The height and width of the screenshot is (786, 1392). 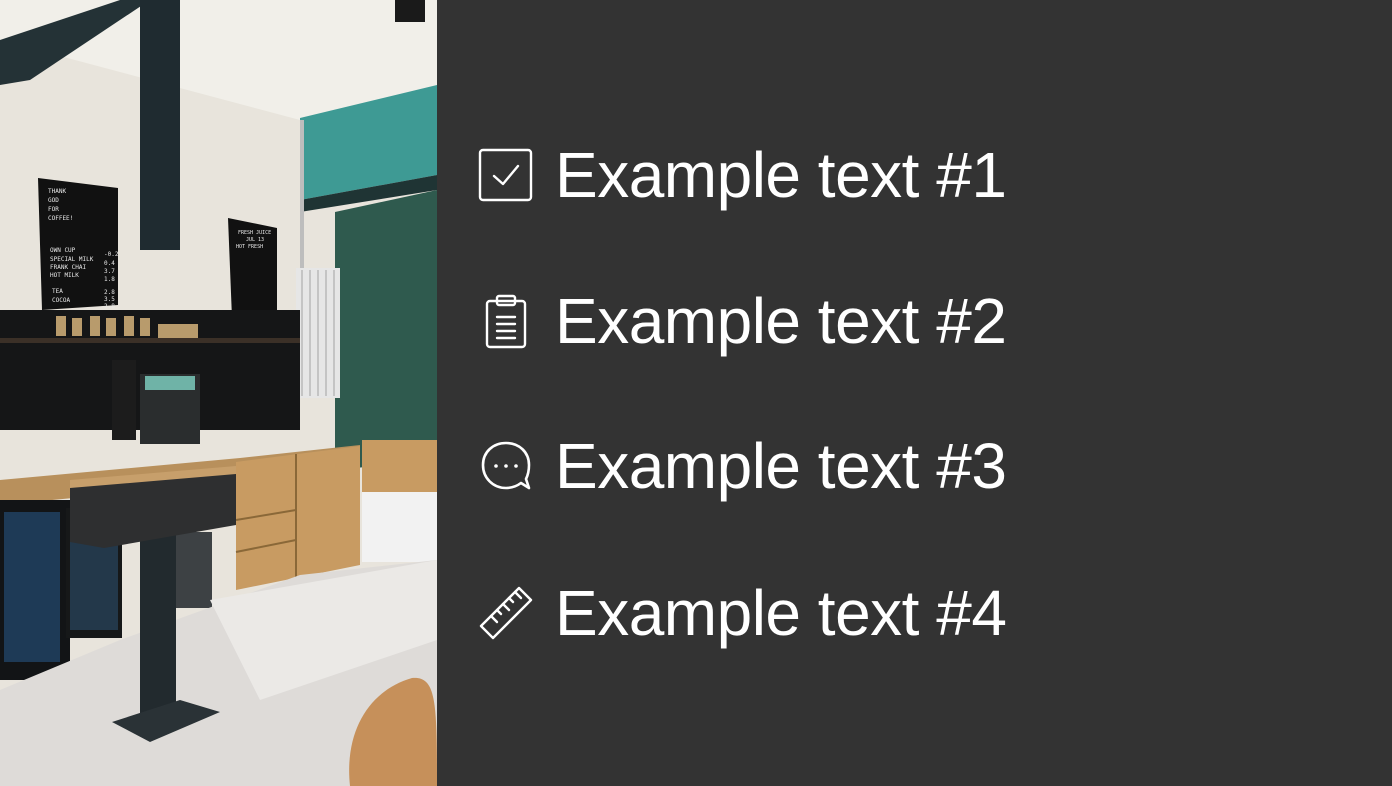 What do you see at coordinates (53, 200) in the screenshot?
I see `menu-board-text: GOD` at bounding box center [53, 200].